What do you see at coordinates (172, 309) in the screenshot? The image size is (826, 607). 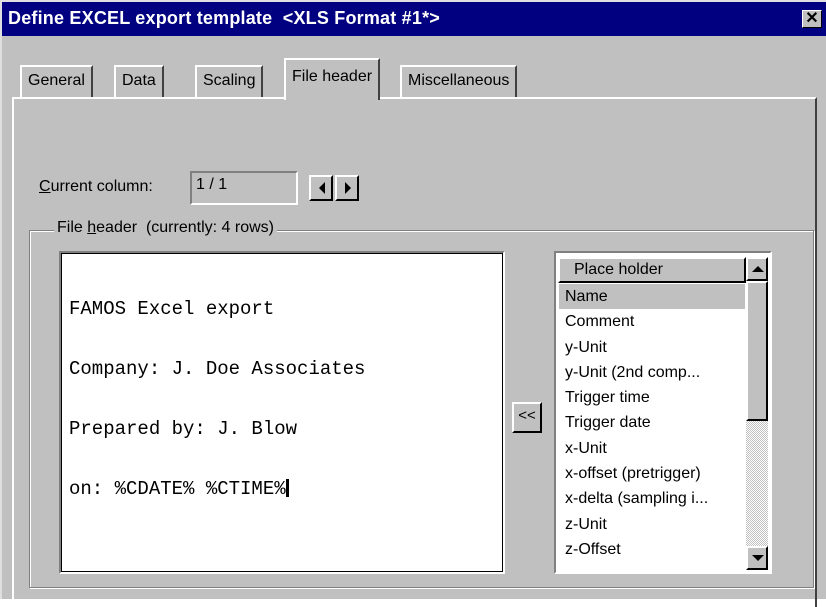 I see `header-line: FAMOS Excel export` at bounding box center [172, 309].